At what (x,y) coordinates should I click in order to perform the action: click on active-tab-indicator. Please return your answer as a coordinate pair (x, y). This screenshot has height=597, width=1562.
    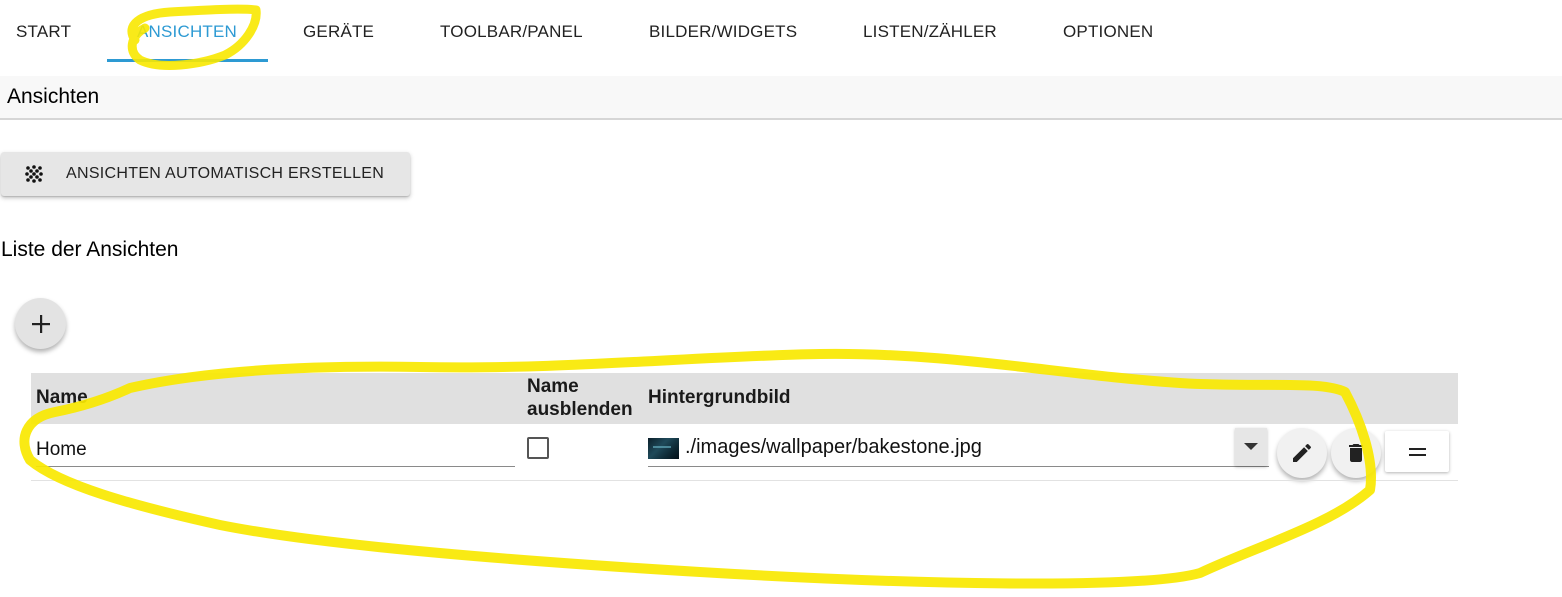
    Looking at the image, I should click on (187, 60).